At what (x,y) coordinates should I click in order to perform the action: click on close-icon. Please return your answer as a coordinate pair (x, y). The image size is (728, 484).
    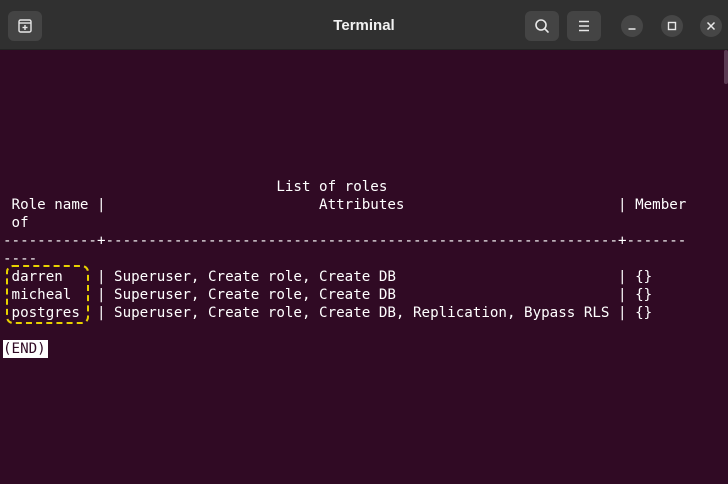
    Looking at the image, I should click on (711, 26).